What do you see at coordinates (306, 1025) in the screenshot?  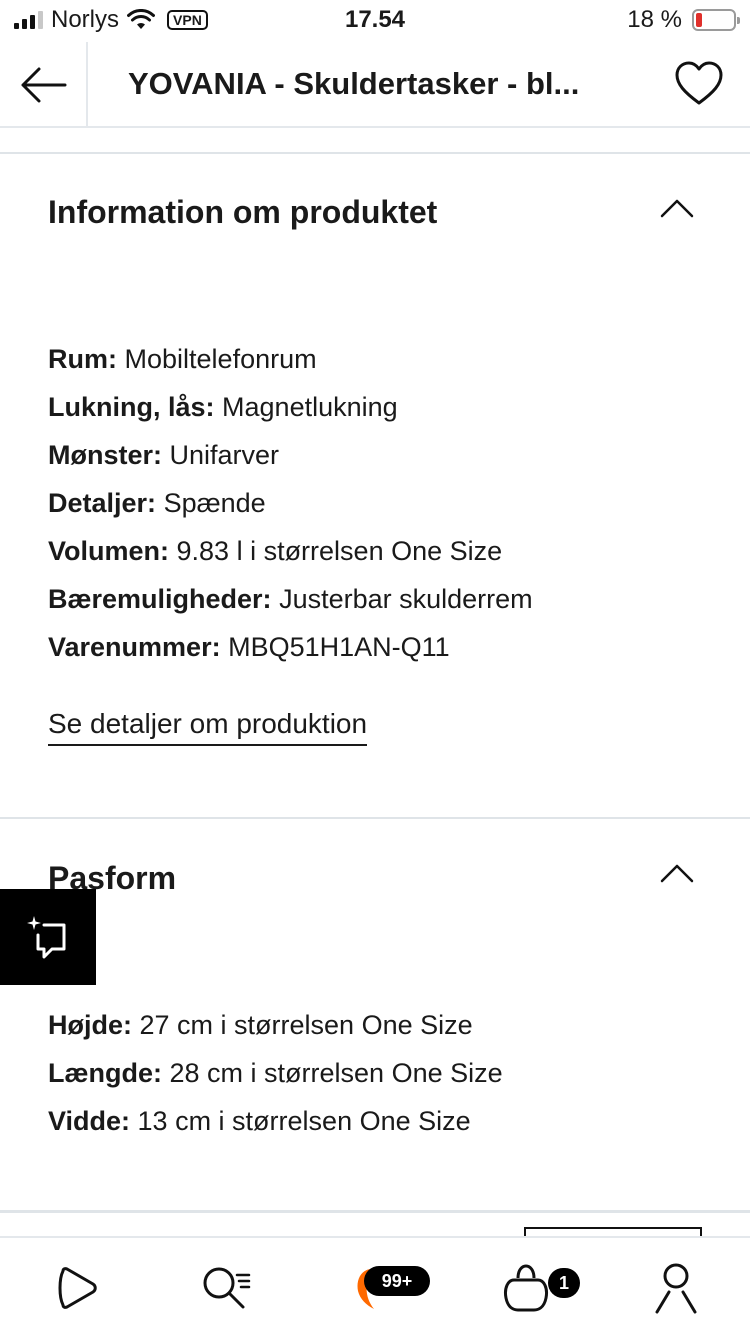 I see `attribute-value: 27 cm i størrelsen One Size` at bounding box center [306, 1025].